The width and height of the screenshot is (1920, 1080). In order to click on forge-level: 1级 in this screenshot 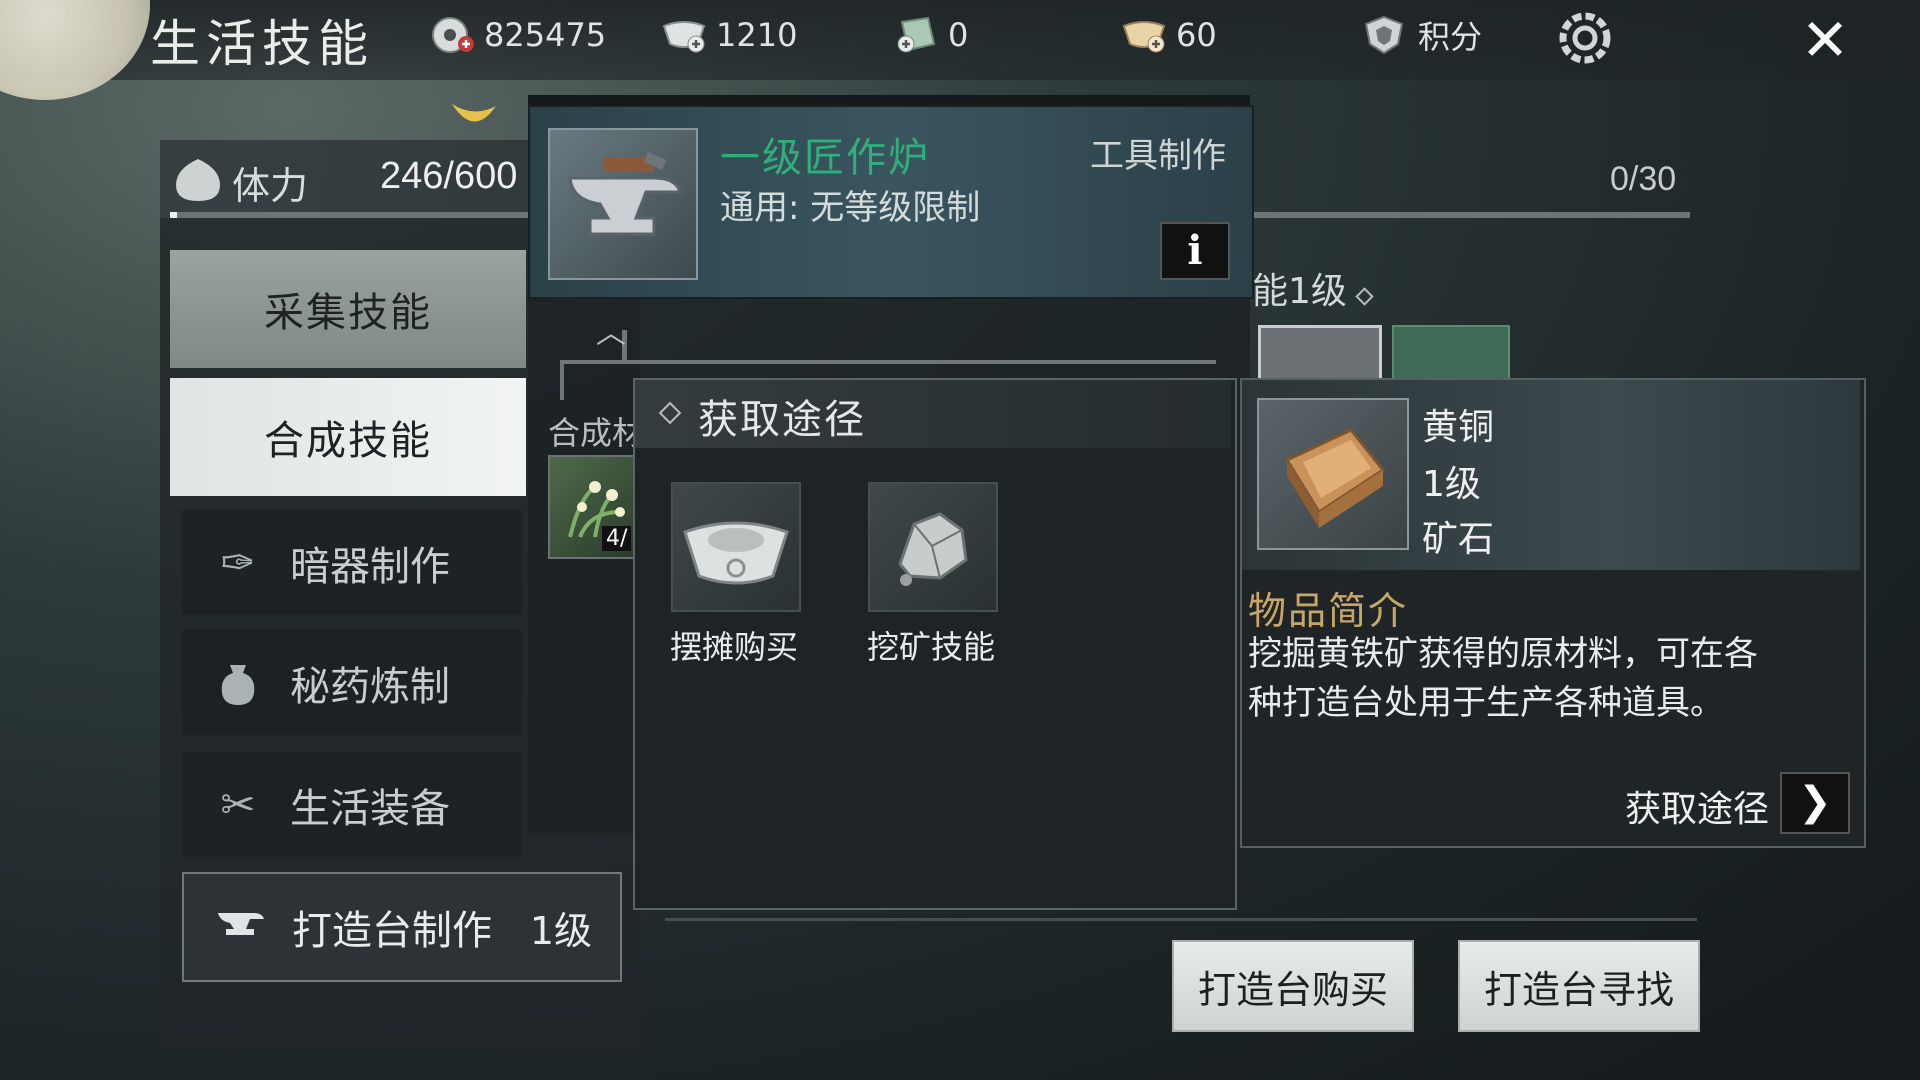, I will do `click(560, 930)`.